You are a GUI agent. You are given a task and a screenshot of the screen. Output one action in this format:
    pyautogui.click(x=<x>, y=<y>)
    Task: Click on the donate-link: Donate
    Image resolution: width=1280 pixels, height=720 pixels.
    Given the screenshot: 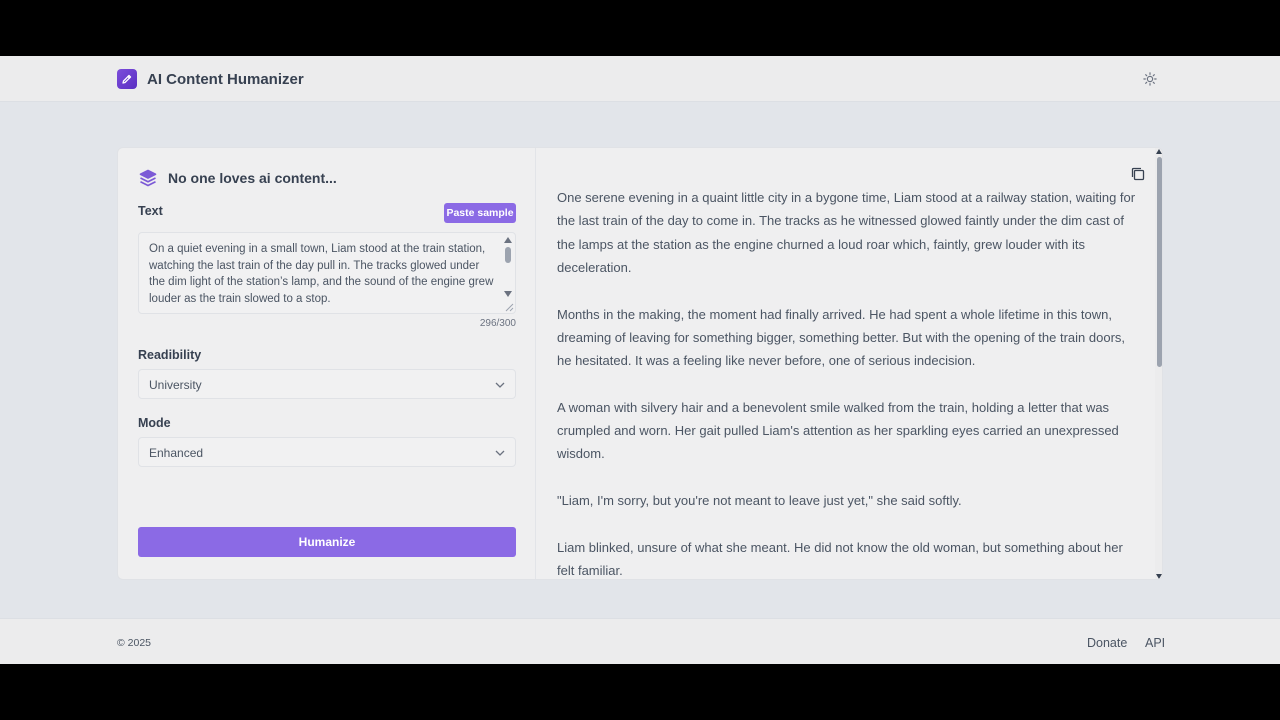 What is the action you would take?
    pyautogui.click(x=1107, y=643)
    